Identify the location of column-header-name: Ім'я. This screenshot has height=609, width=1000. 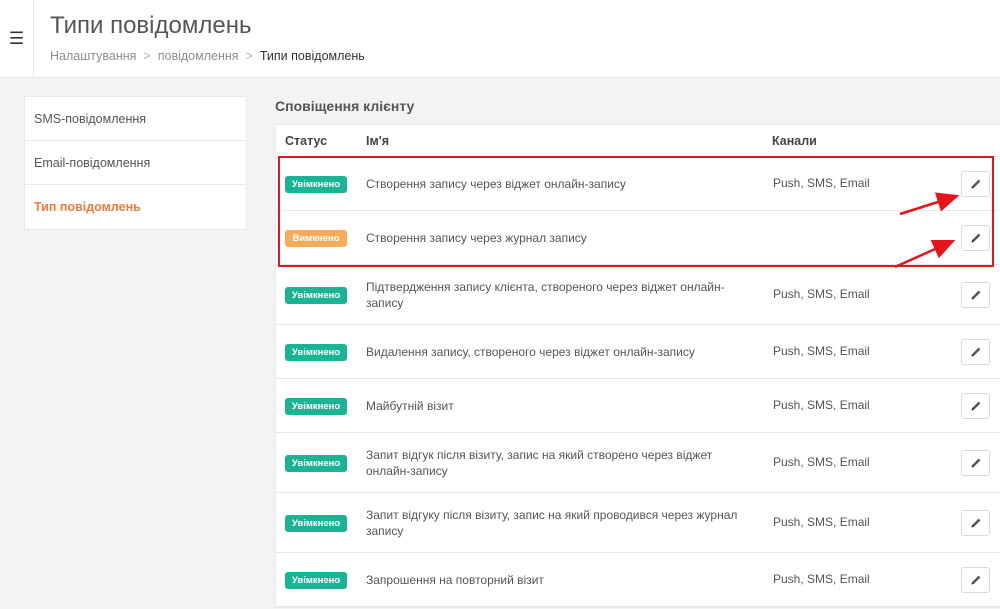
(377, 140).